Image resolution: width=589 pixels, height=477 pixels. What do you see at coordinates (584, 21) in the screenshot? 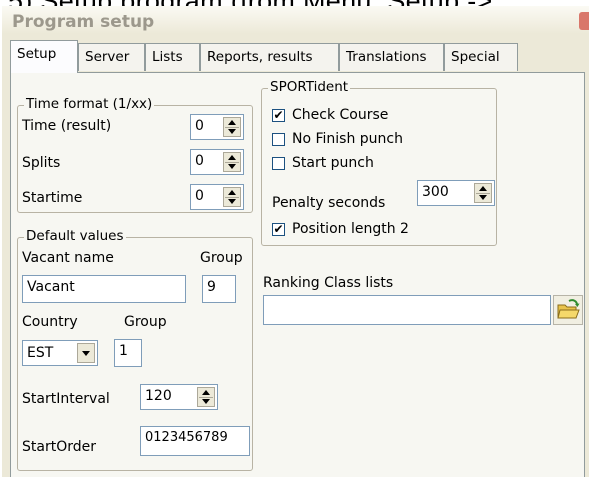
I see `close-button` at bounding box center [584, 21].